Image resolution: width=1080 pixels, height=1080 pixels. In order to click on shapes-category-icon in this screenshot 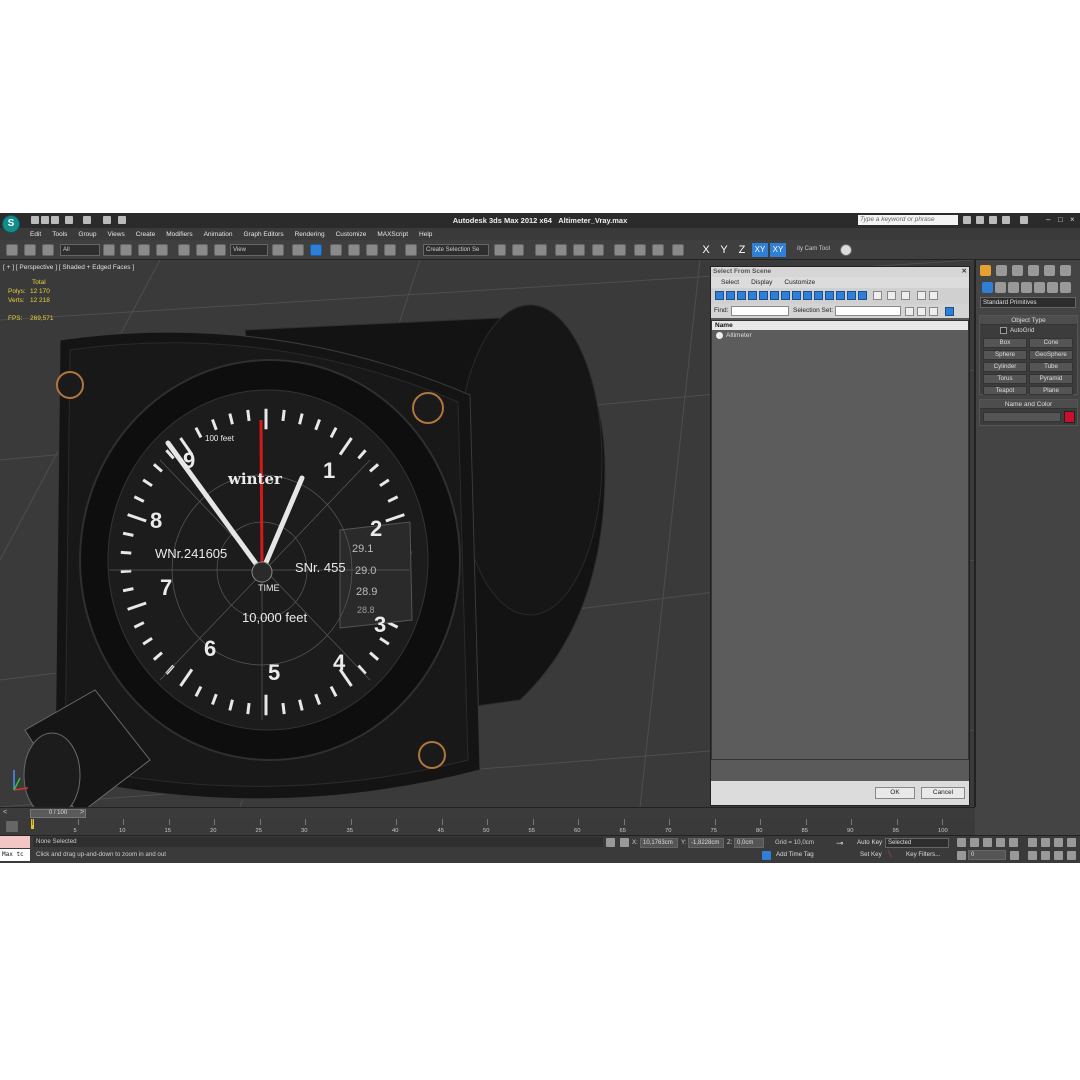, I will do `click(1000, 287)`.